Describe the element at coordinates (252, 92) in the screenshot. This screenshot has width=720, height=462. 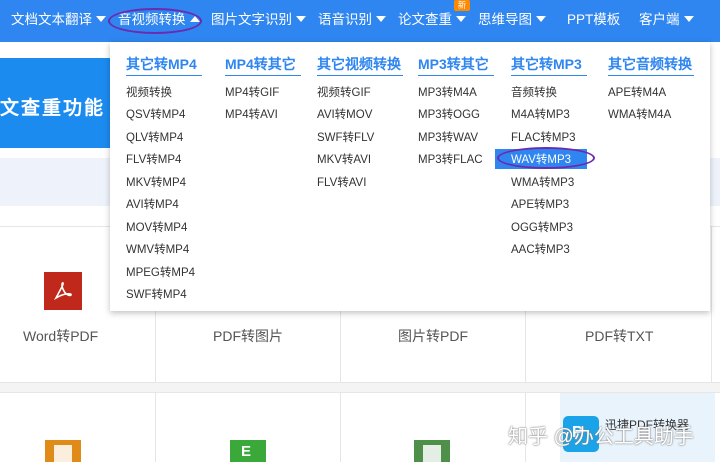
I see `menu-link: MP4转GIF` at that location.